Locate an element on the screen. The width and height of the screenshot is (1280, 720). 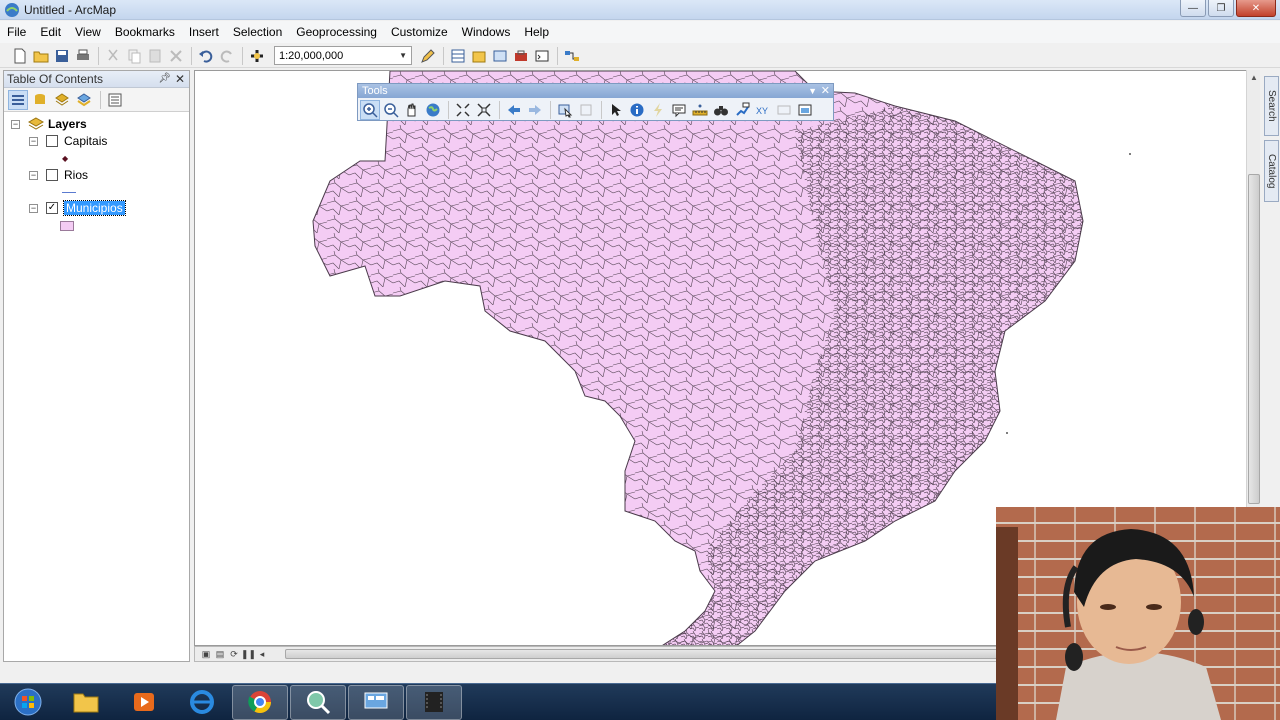
menu-edit: Edit is located at coordinates (50, 32).